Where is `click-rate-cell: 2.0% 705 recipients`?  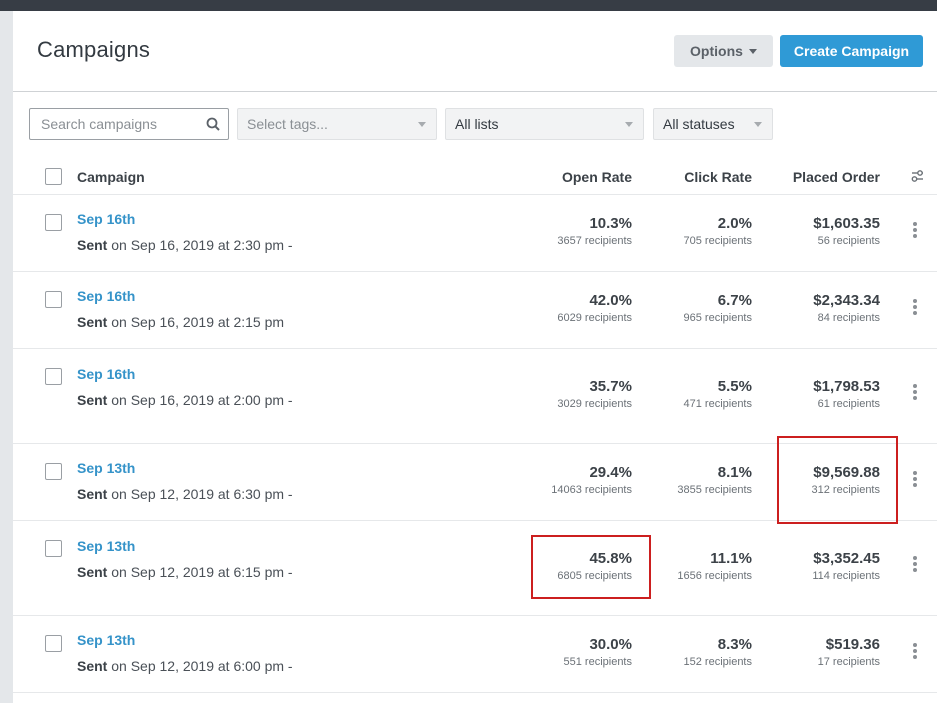 click-rate-cell: 2.0% 705 recipients is located at coordinates (718, 231).